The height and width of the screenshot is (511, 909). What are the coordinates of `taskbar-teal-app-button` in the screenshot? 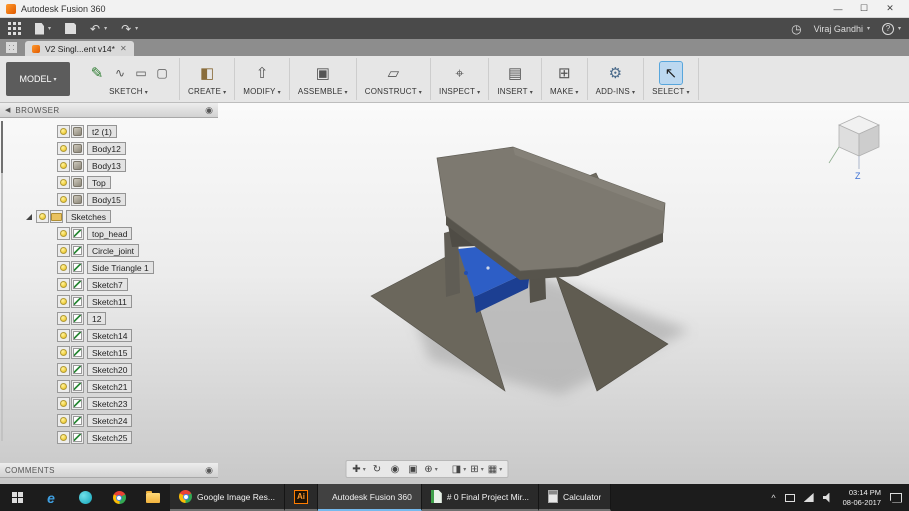 It's located at (85, 497).